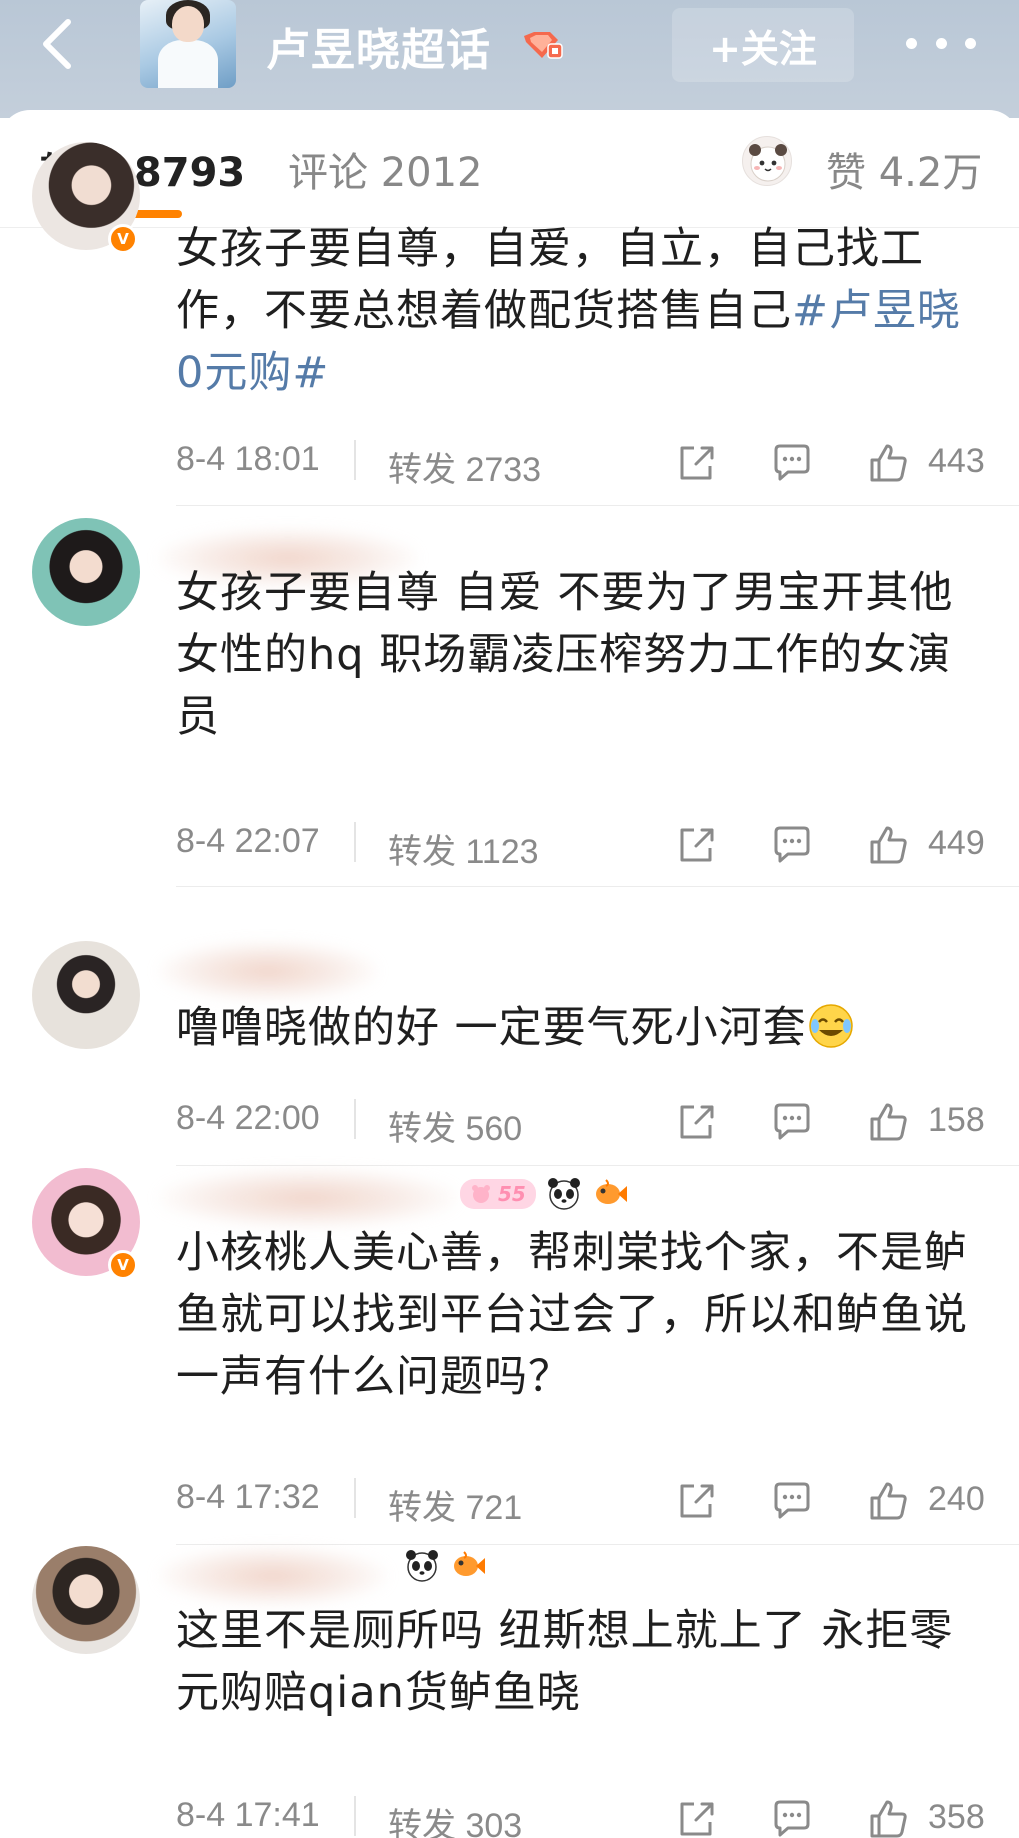 The height and width of the screenshot is (1838, 1019). I want to click on comment-body: 噜噜晓做的好 一定要气死小河套, so click(491, 1028).